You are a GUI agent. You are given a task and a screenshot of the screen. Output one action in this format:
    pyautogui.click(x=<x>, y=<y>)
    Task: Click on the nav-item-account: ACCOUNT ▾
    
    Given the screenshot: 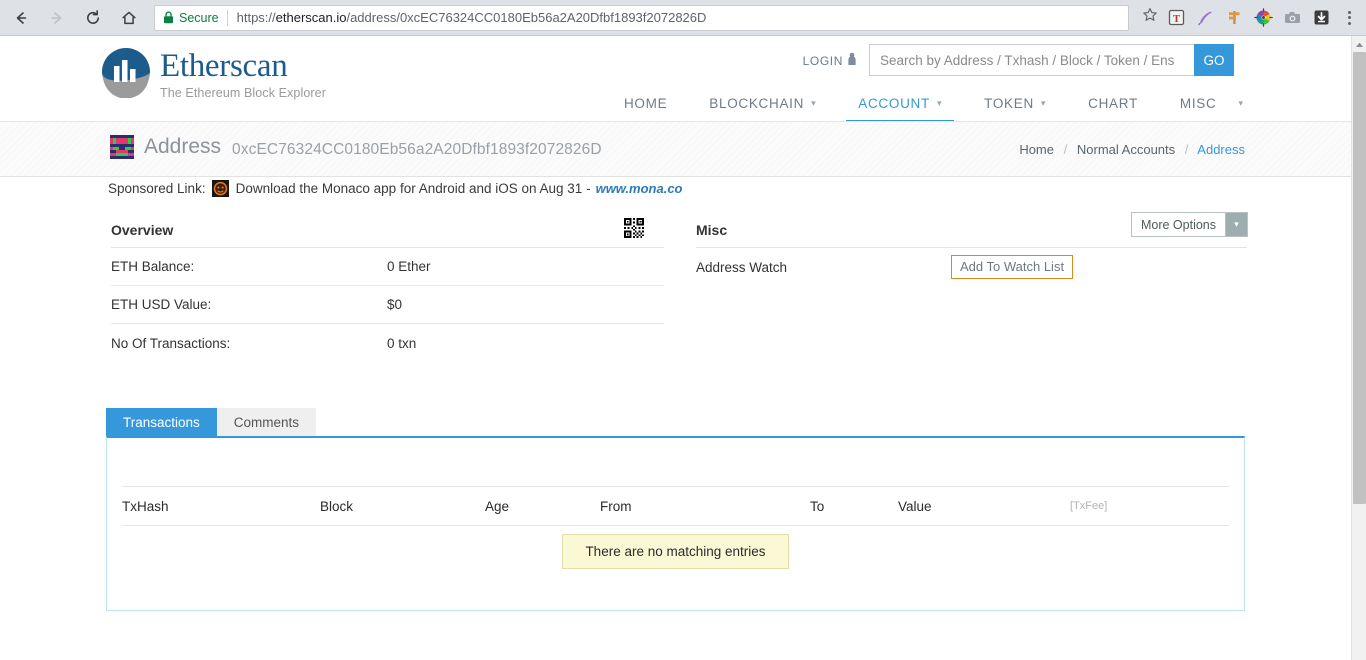 What is the action you would take?
    pyautogui.click(x=900, y=103)
    